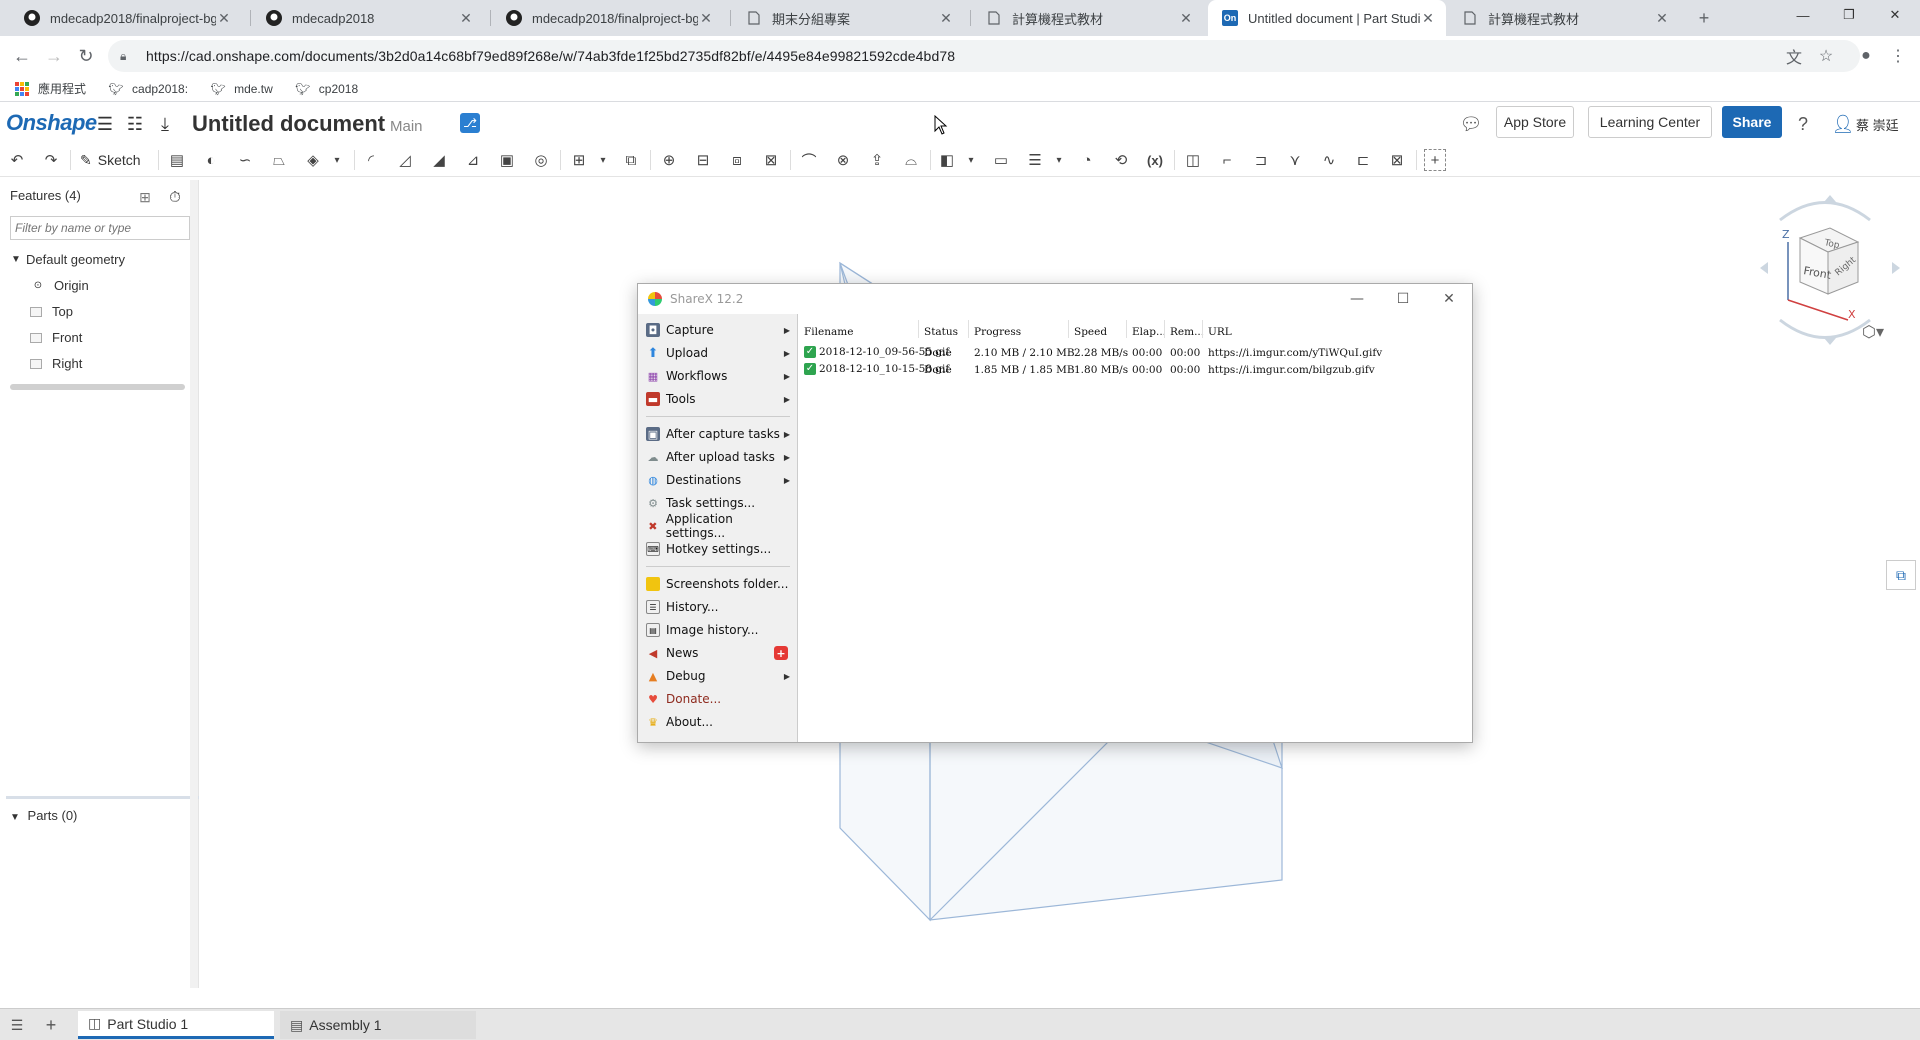  What do you see at coordinates (720, 434) in the screenshot?
I see `menu-after-capture: ▣ After capture tasks ▶` at bounding box center [720, 434].